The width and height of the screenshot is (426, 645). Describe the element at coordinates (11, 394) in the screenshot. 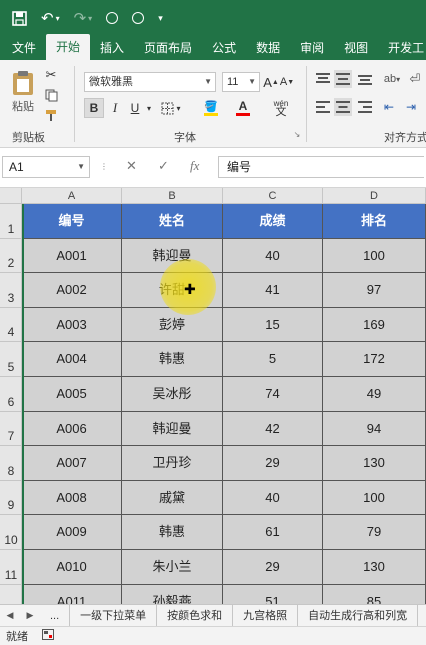

I see `row-header: 6` at that location.